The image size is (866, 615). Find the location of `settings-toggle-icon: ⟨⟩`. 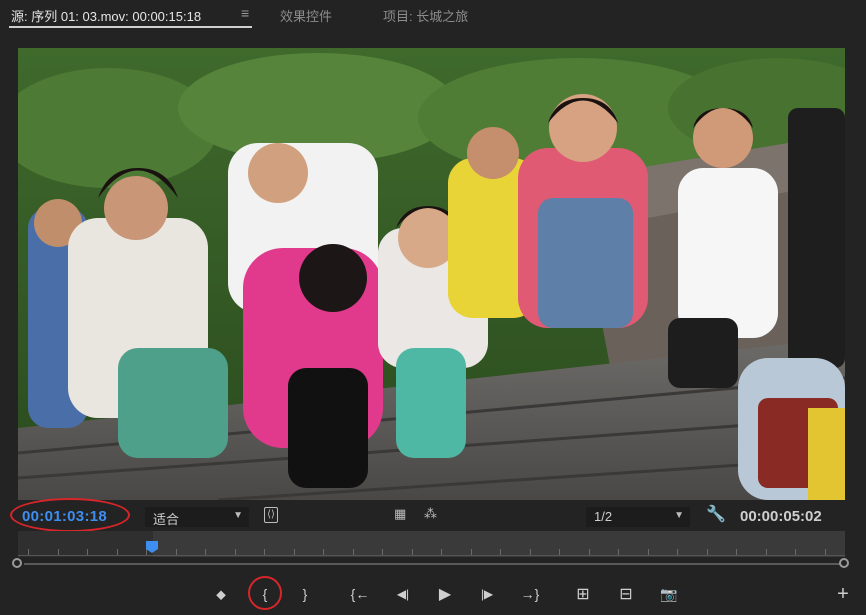

settings-toggle-icon: ⟨⟩ is located at coordinates (271, 515).